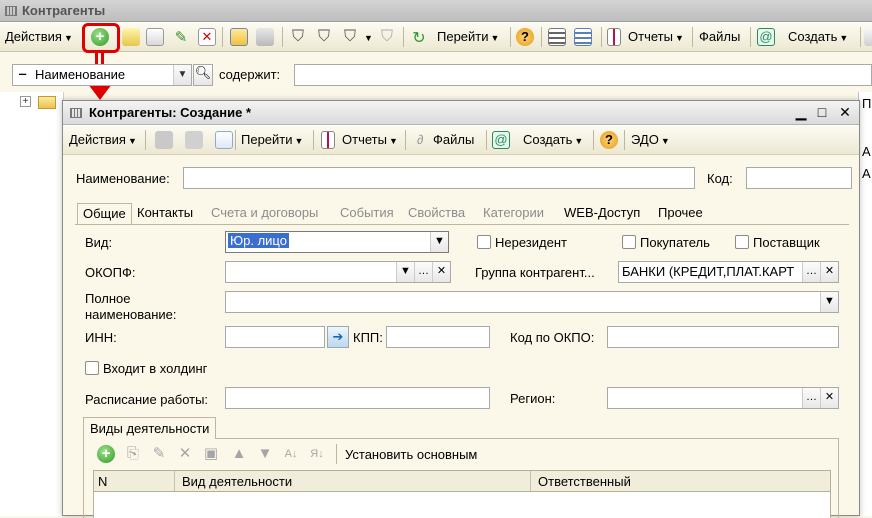  Describe the element at coordinates (239, 454) in the screenshot. I see `move-up-icon: ▲` at that location.